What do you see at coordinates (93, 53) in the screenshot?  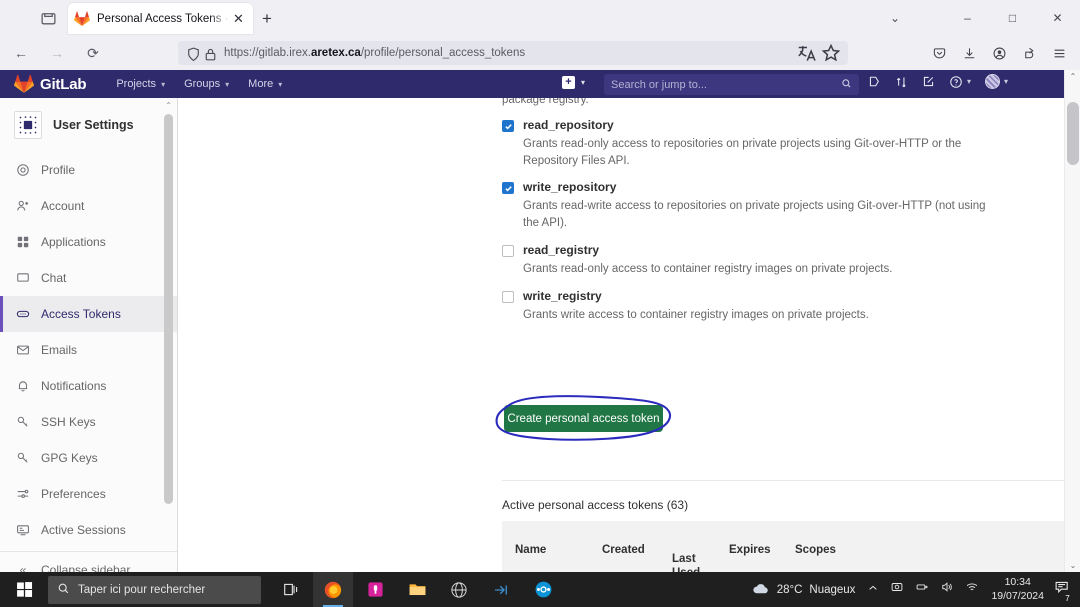 I see `reload-icon: ⟳` at bounding box center [93, 53].